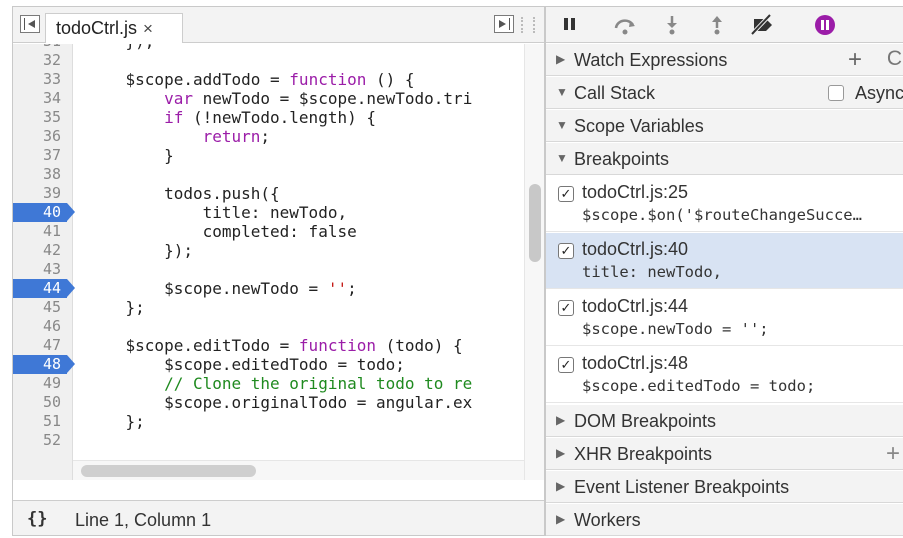 The image size is (903, 538). What do you see at coordinates (268, 326) in the screenshot?
I see `code-line: 46` at bounding box center [268, 326].